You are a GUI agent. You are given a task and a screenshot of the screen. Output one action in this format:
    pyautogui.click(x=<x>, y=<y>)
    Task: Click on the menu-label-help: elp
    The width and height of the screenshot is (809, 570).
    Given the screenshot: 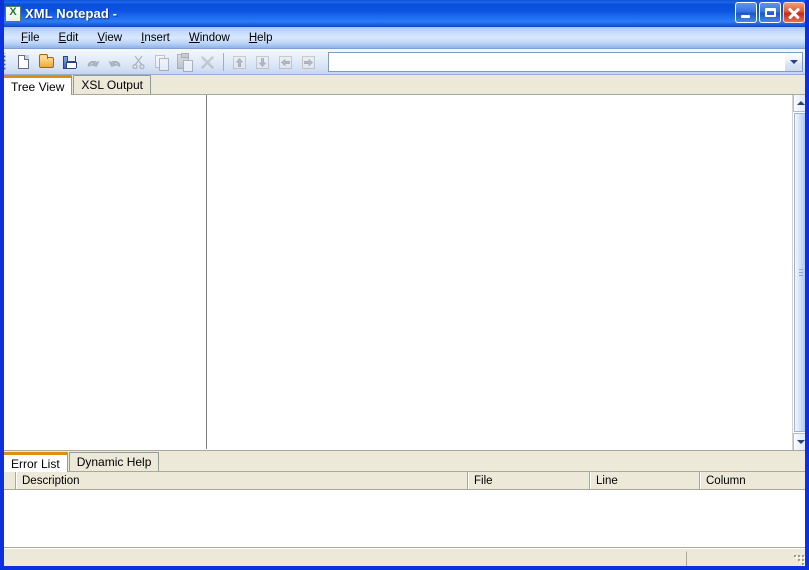 What is the action you would take?
    pyautogui.click(x=265, y=37)
    